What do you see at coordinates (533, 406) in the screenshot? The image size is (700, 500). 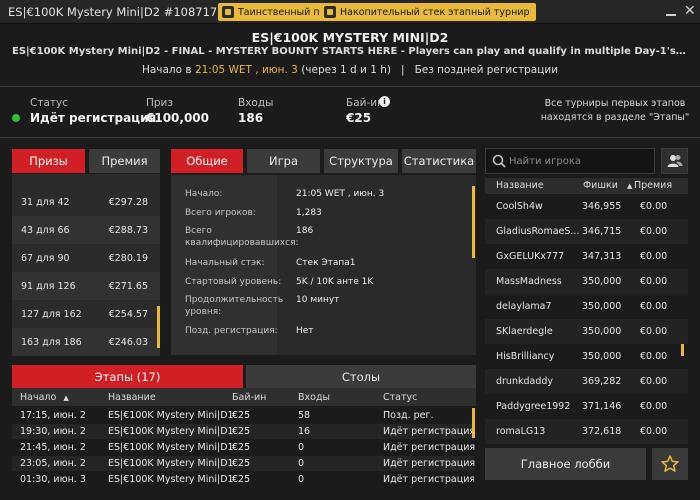 I see `player-name: Paddygree1992` at bounding box center [533, 406].